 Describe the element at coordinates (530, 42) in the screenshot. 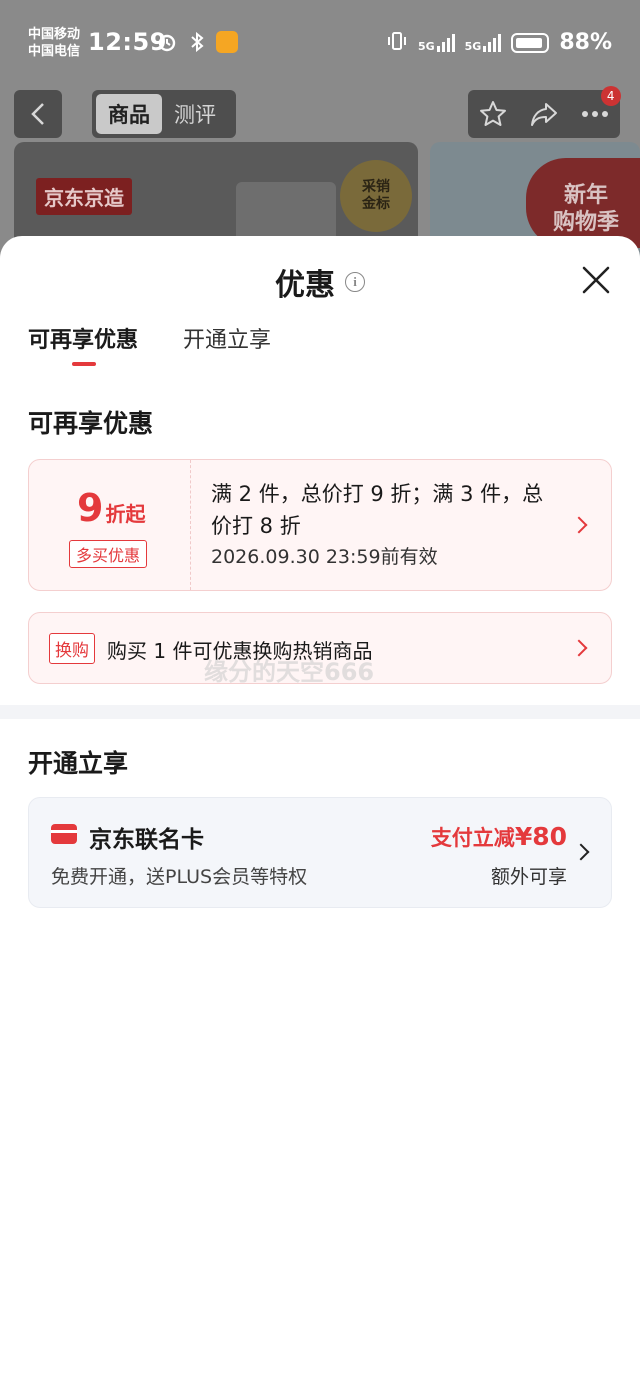

I see `battery-icon` at that location.